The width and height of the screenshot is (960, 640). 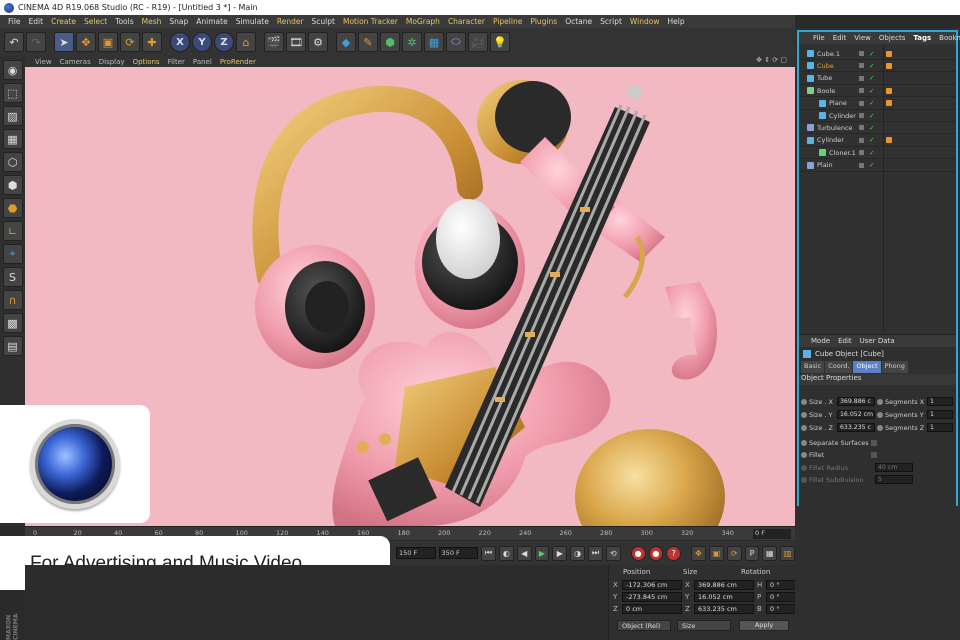 I want to click on menu-item-mesh: Mesh, so click(x=152, y=21).